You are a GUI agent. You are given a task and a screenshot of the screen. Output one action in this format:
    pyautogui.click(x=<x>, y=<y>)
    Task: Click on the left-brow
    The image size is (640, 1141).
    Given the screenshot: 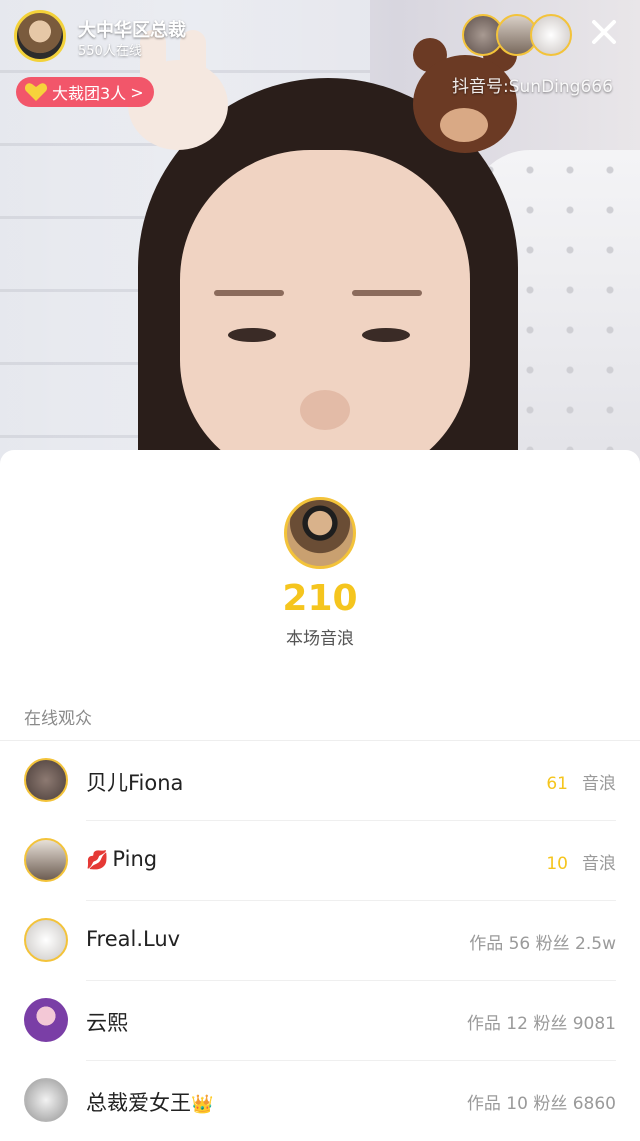 What is the action you would take?
    pyautogui.click(x=249, y=293)
    